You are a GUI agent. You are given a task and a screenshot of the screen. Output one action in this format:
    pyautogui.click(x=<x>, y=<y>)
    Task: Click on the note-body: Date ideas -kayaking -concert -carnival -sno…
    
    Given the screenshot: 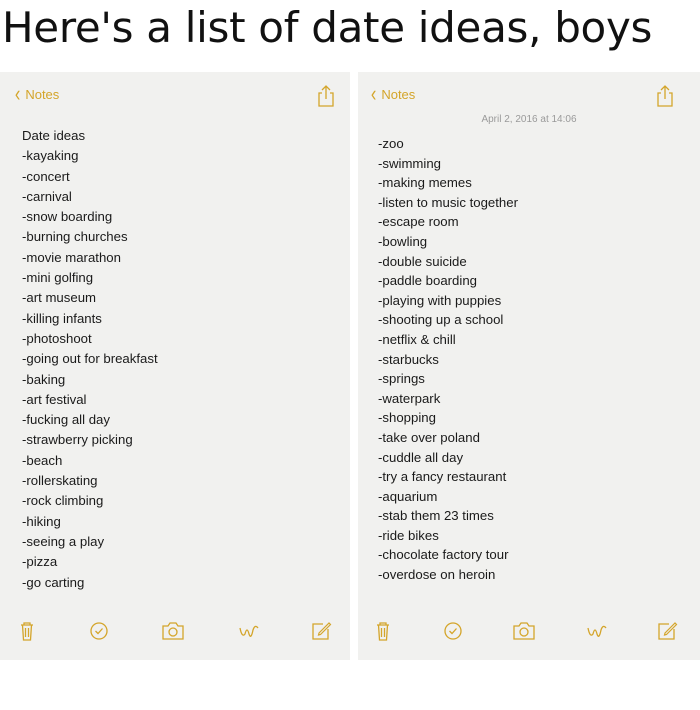 What is the action you would take?
    pyautogui.click(x=90, y=359)
    